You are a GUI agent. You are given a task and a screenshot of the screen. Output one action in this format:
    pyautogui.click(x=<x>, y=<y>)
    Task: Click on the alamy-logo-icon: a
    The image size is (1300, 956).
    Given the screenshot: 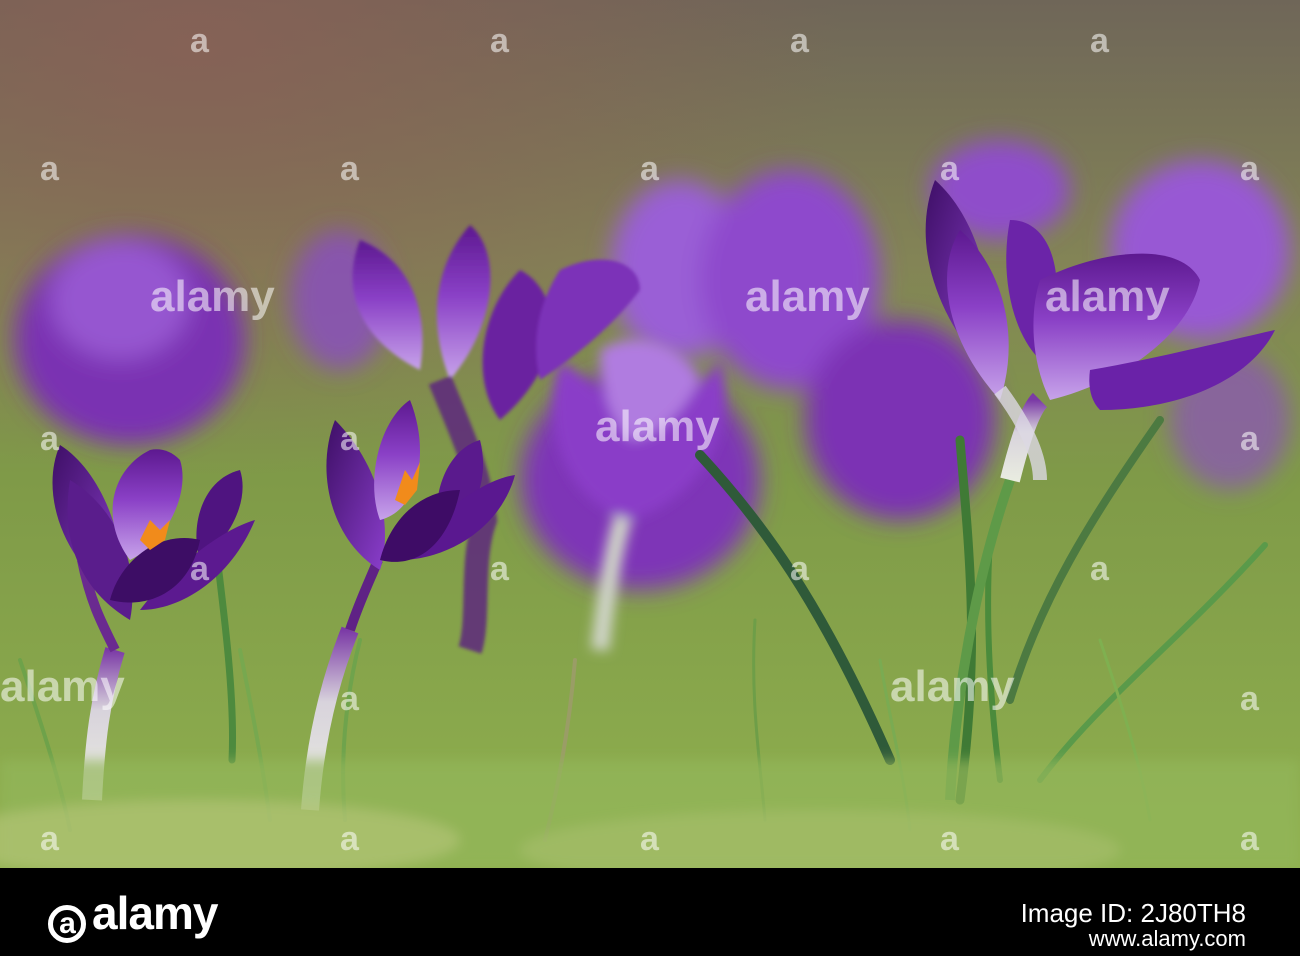 What is the action you would take?
    pyautogui.click(x=67, y=924)
    